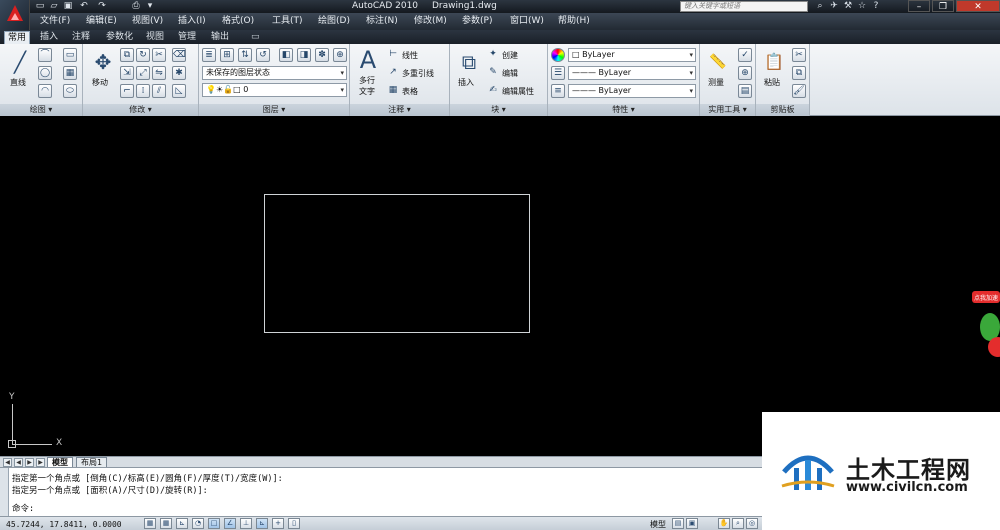 This screenshot has width=1000, height=530. I want to click on coordinate-readout: 45.7244, 17.8411, 0.0000, so click(64, 524).